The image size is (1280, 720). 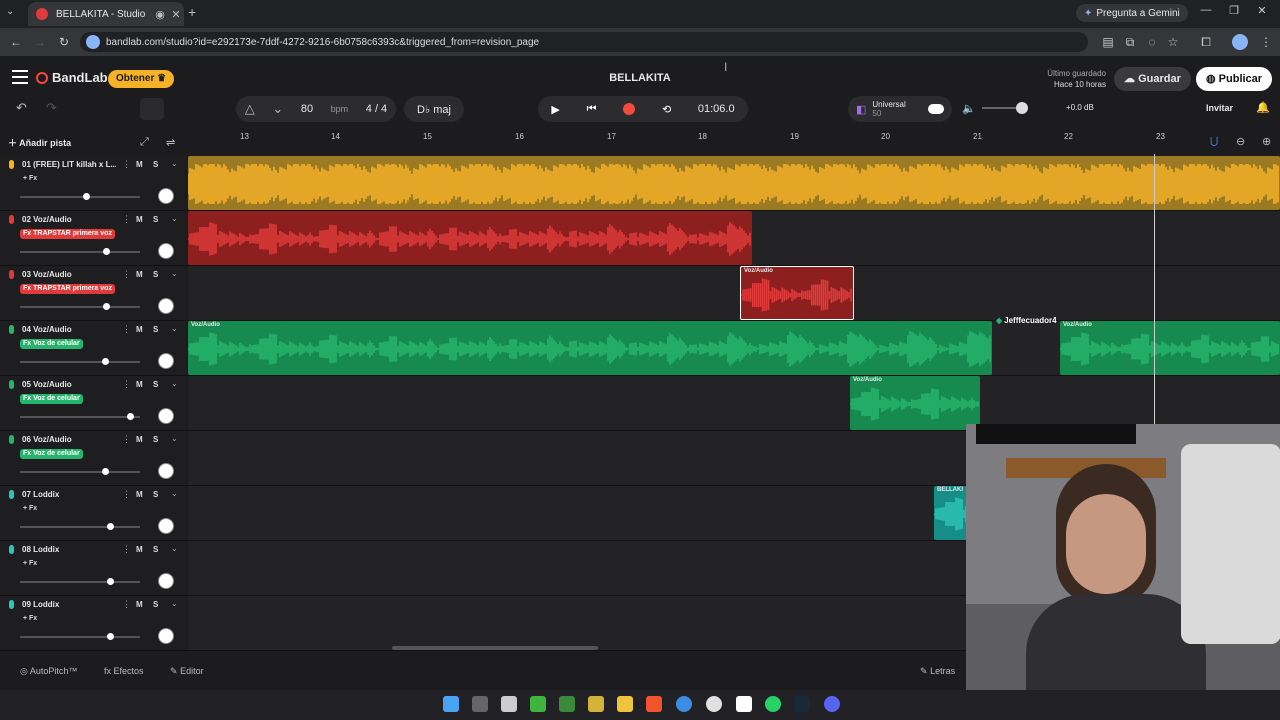 What do you see at coordinates (1108, 42) in the screenshot?
I see `reader-icon: ▤` at bounding box center [1108, 42].